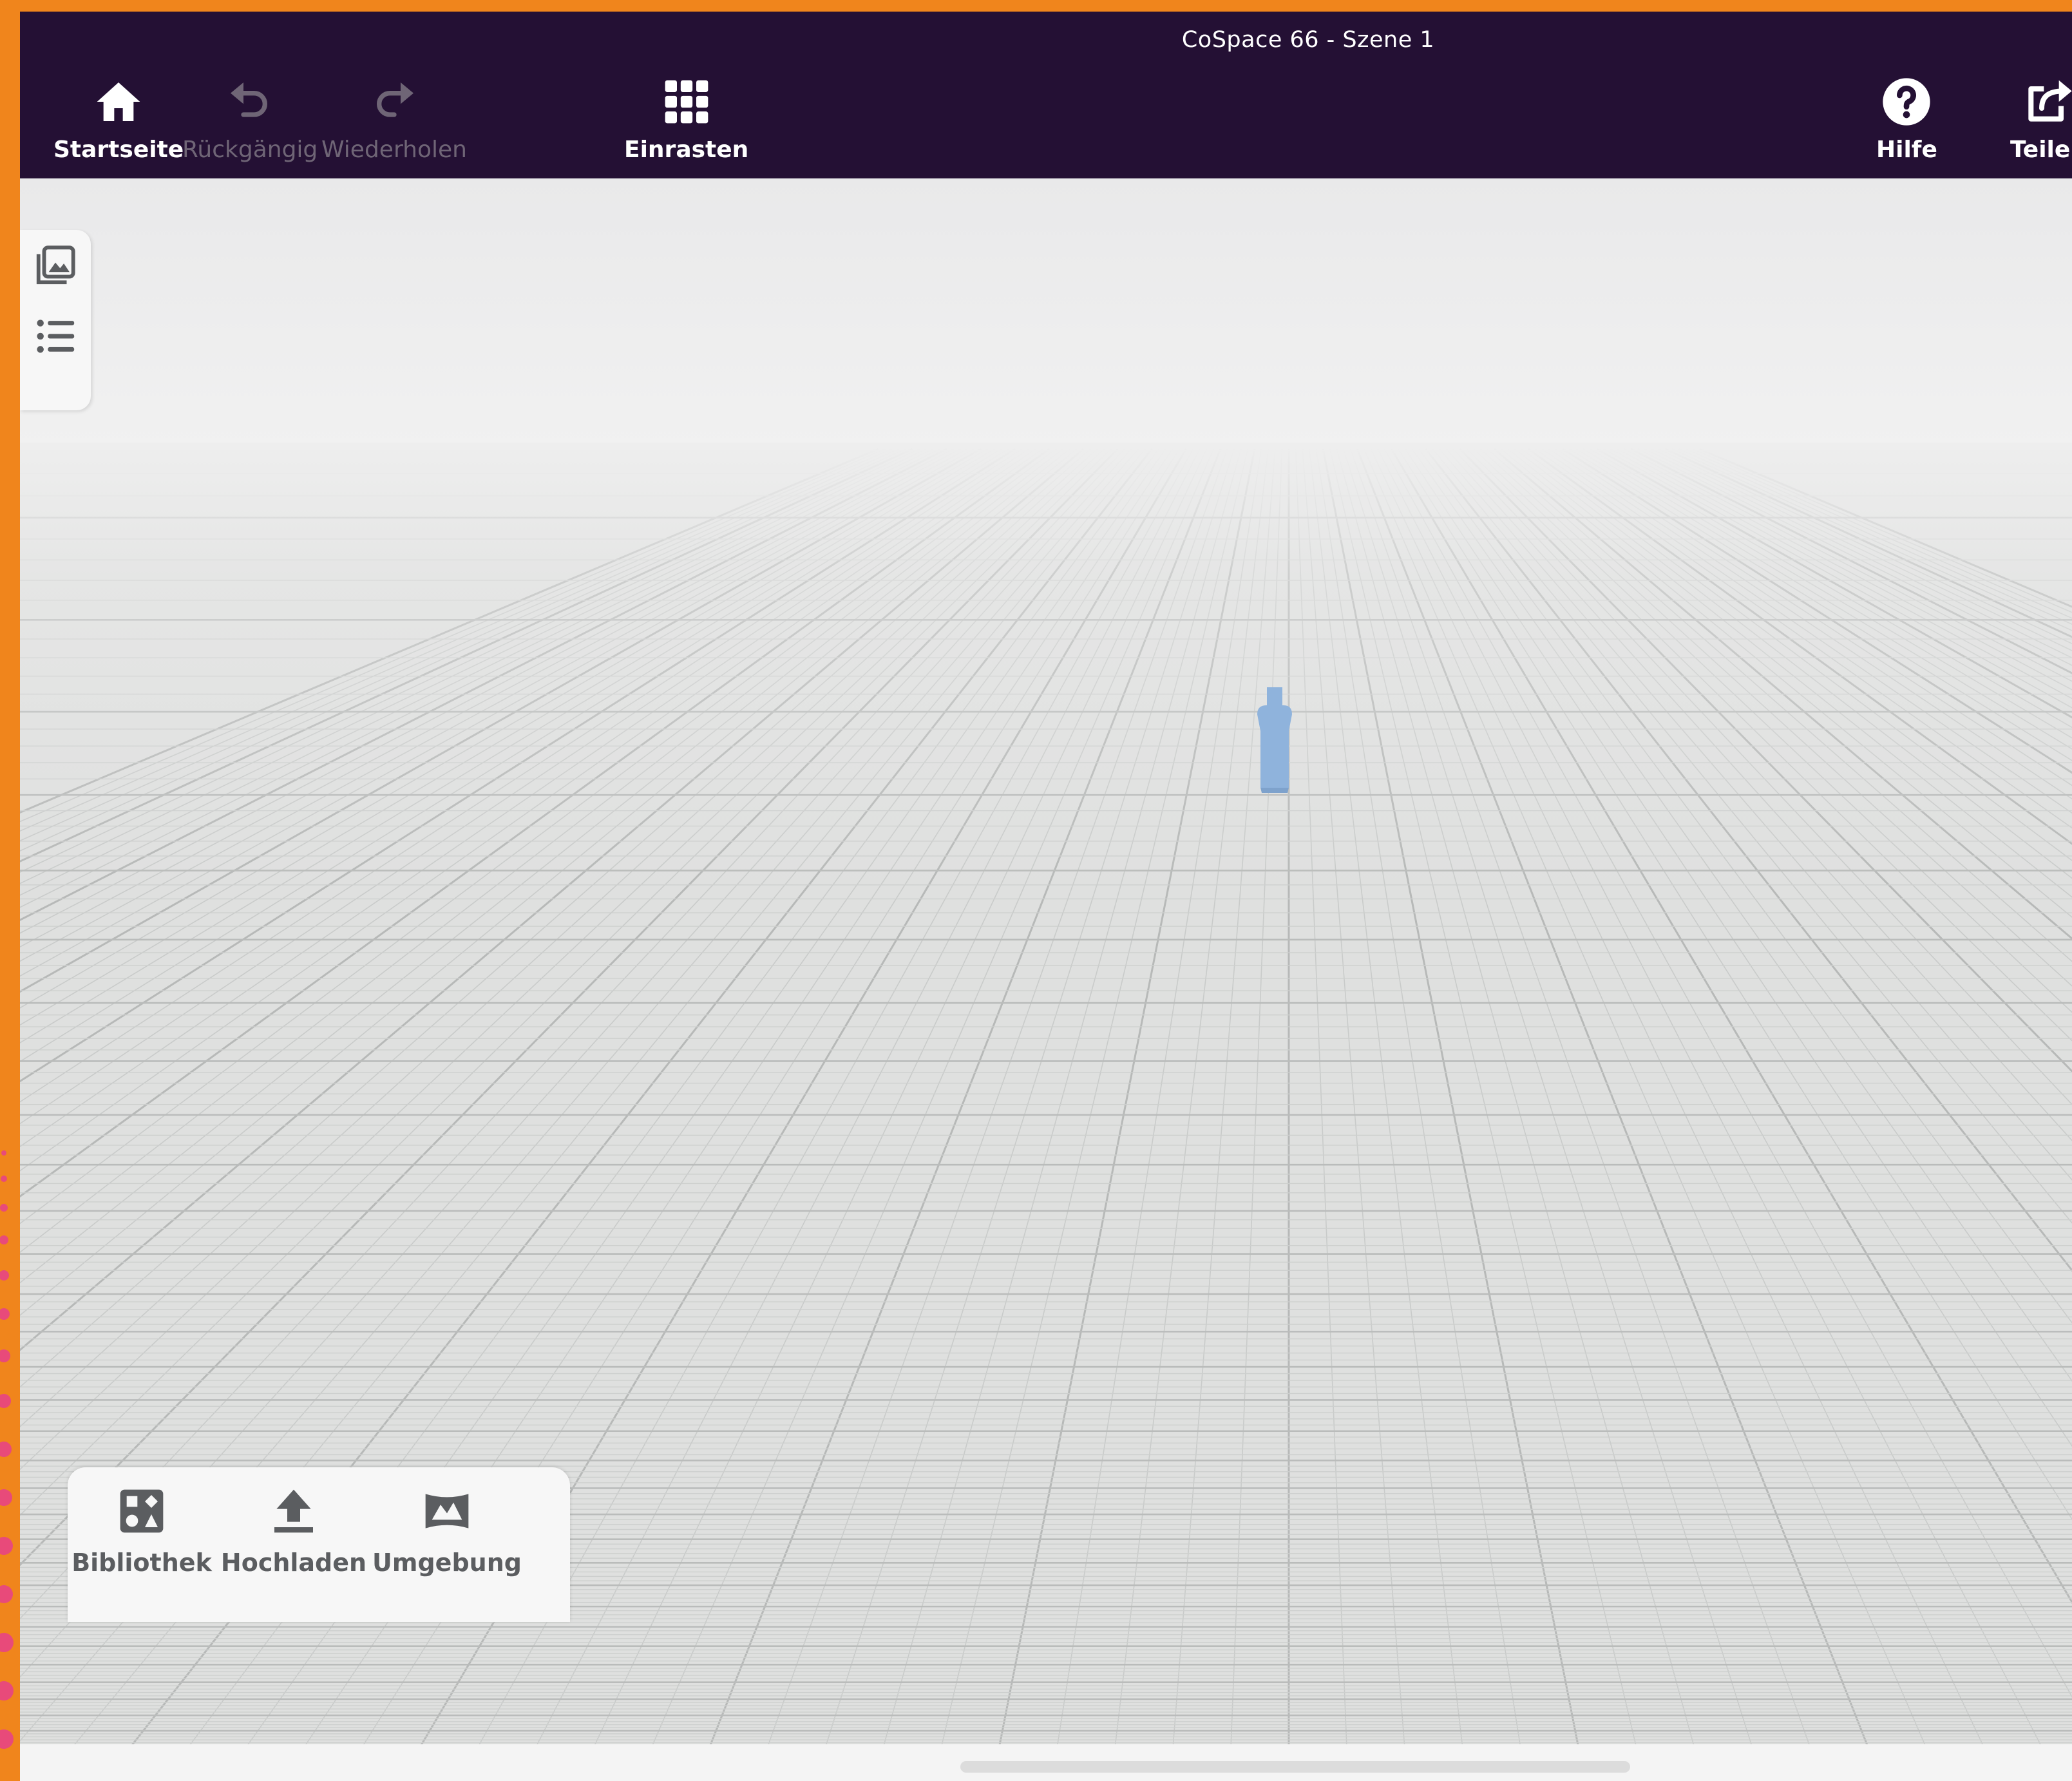  Describe the element at coordinates (2041, 150) in the screenshot. I see `share-label: Teilen` at that location.